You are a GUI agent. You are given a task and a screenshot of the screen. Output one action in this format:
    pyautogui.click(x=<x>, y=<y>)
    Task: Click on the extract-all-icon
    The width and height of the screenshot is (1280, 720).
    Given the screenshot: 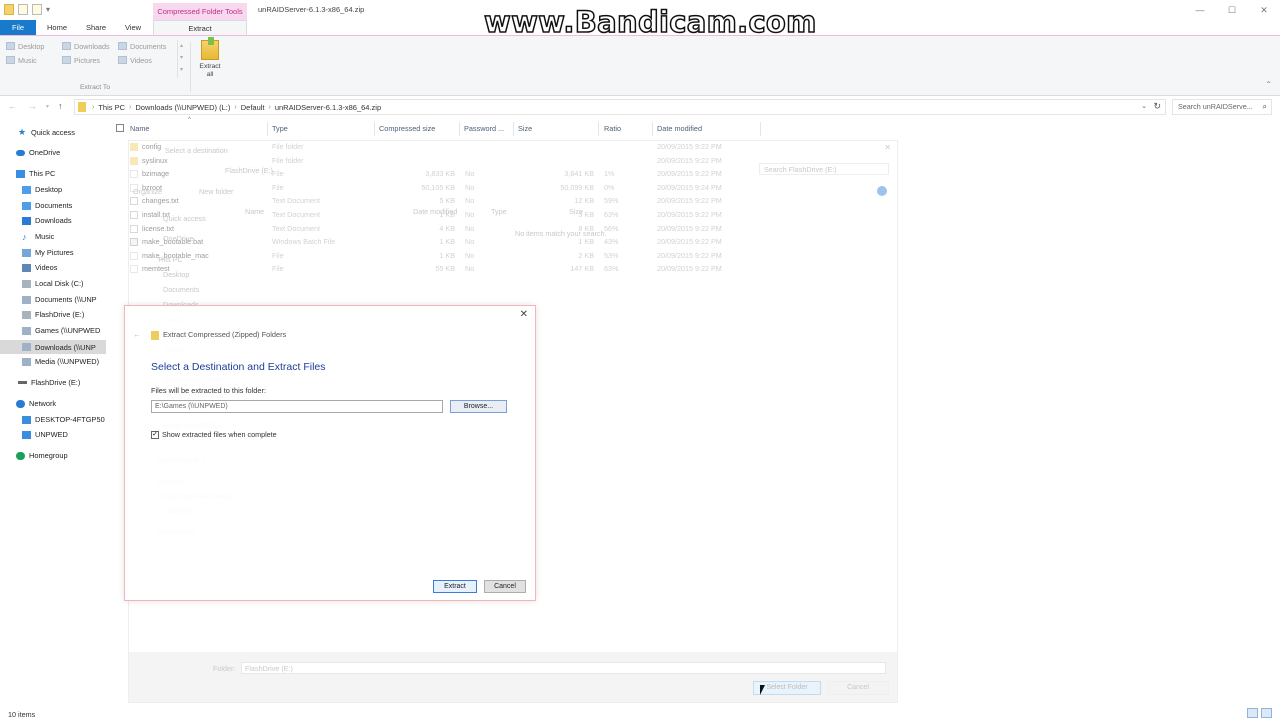 What is the action you would take?
    pyautogui.click(x=210, y=48)
    